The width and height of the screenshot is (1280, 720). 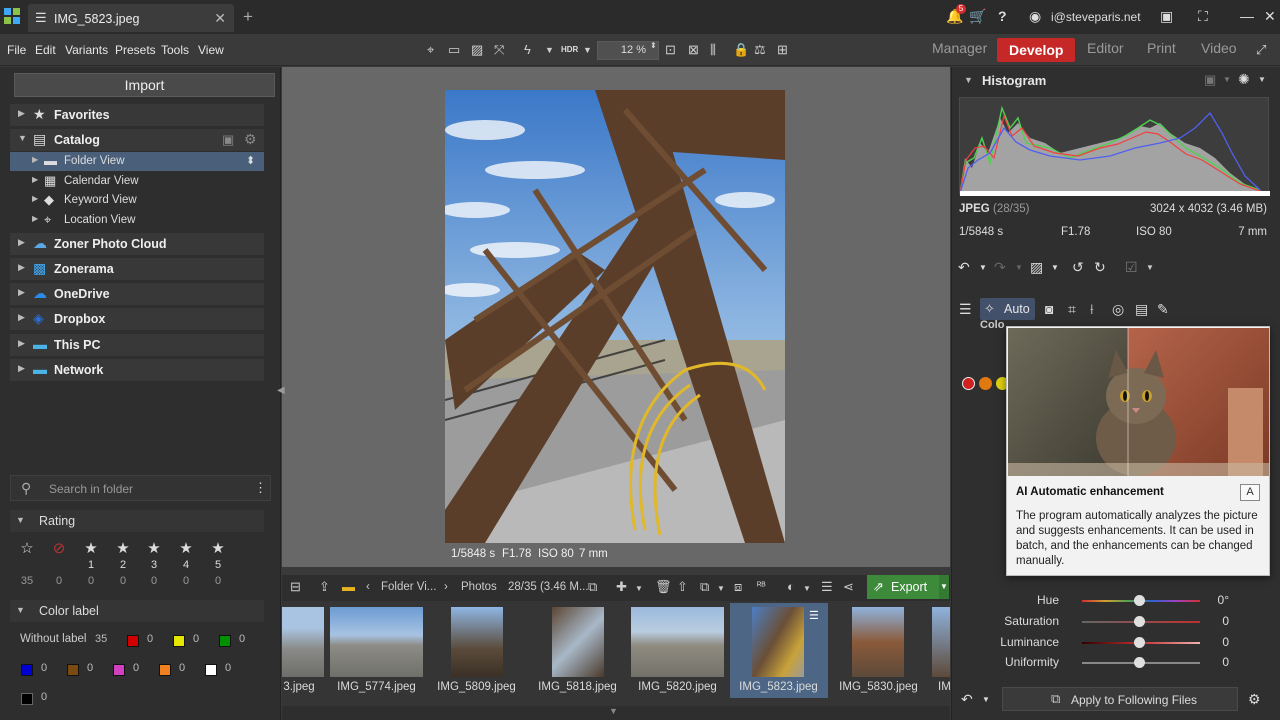 What do you see at coordinates (295, 587) in the screenshot?
I see `filmstrip-toggle-icon: ⊟` at bounding box center [295, 587].